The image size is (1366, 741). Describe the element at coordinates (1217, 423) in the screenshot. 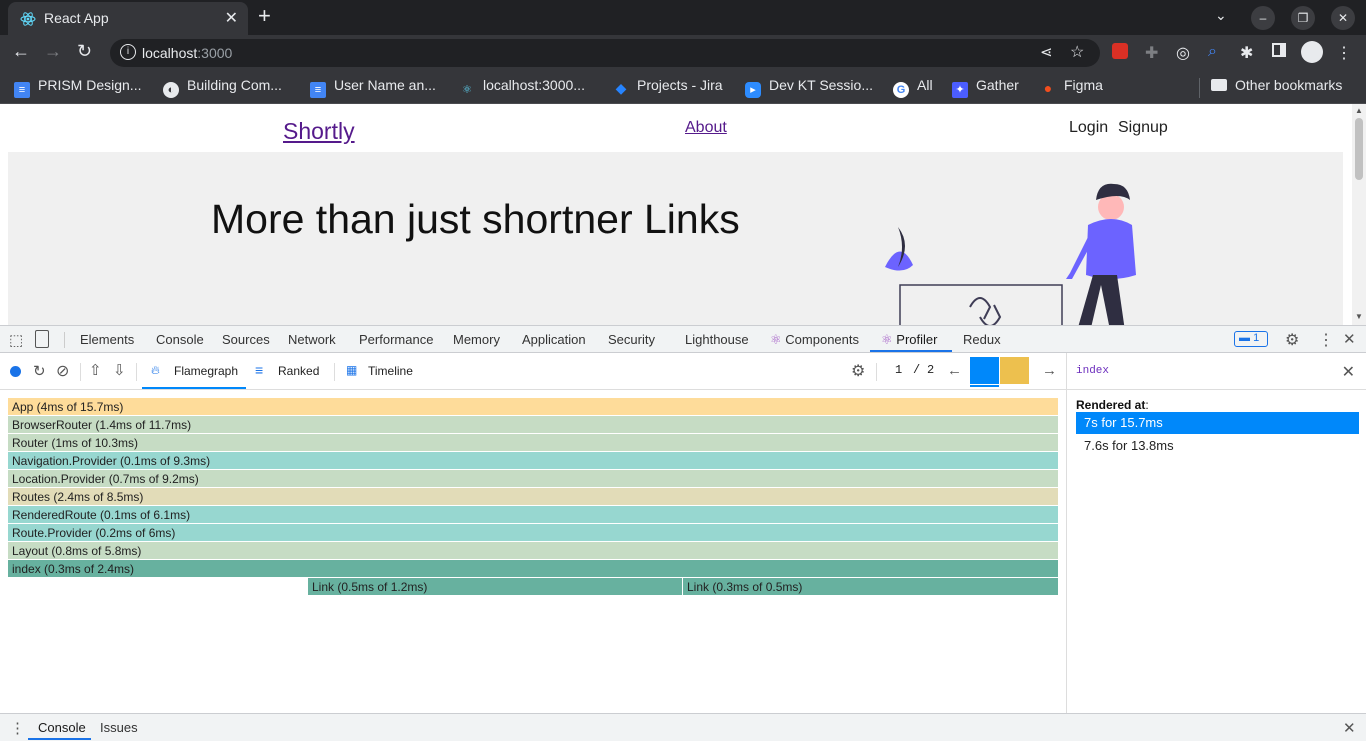

I see `render-entry-selected: 7s for 15.7ms` at that location.